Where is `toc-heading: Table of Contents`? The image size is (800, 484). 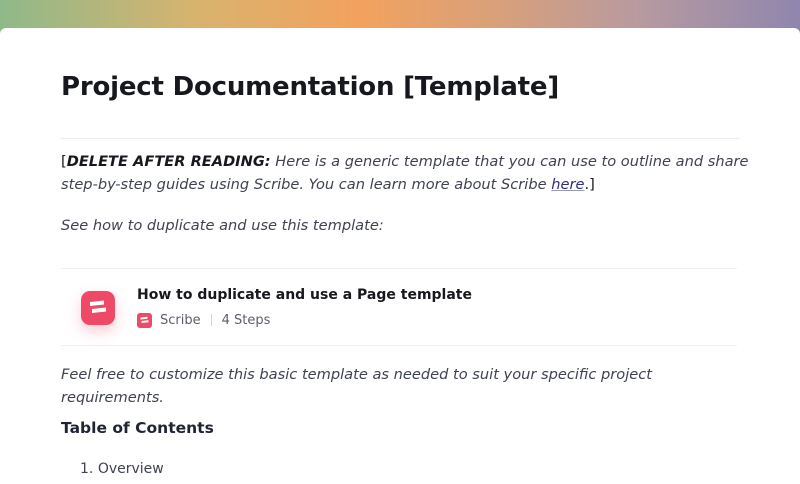
toc-heading: Table of Contents is located at coordinates (137, 428).